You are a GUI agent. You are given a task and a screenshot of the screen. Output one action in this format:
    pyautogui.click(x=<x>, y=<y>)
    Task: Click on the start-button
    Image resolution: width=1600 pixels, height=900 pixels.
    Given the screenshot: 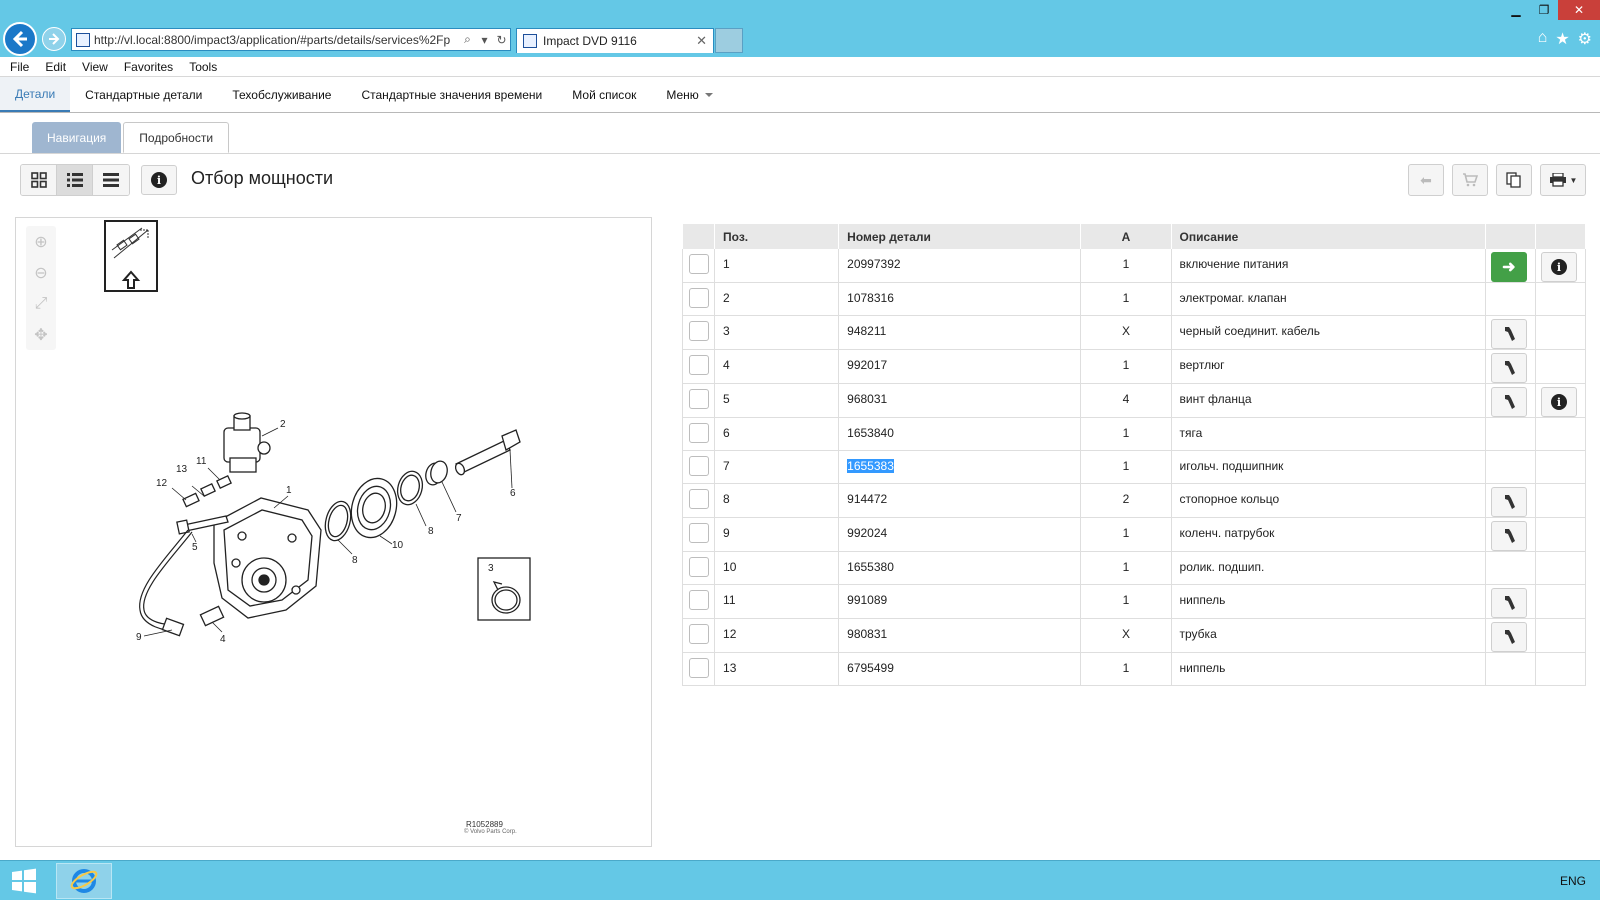 What is the action you would take?
    pyautogui.click(x=24, y=880)
    